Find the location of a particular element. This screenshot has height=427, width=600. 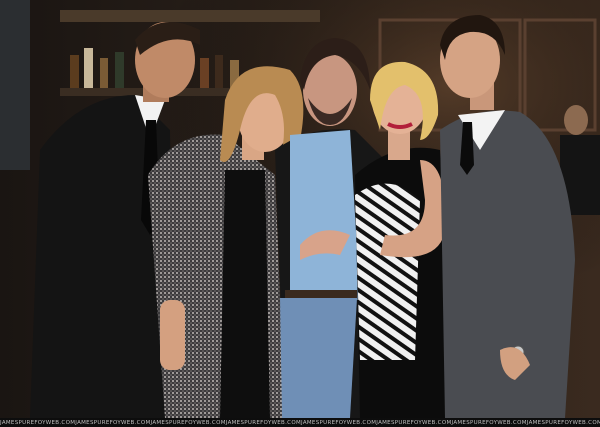

bar-shelf is located at coordinates (190, 16).